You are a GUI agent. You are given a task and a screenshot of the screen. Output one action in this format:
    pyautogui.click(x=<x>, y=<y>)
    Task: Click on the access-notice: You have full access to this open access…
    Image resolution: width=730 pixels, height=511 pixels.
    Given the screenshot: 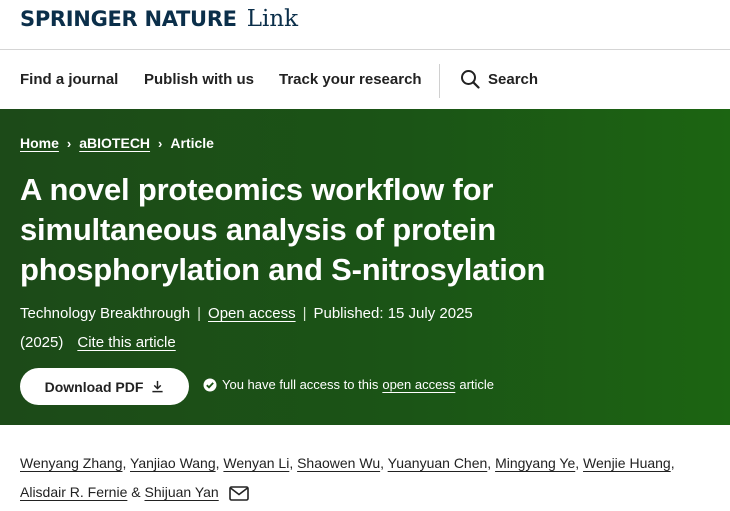 What is the action you would take?
    pyautogui.click(x=348, y=384)
    